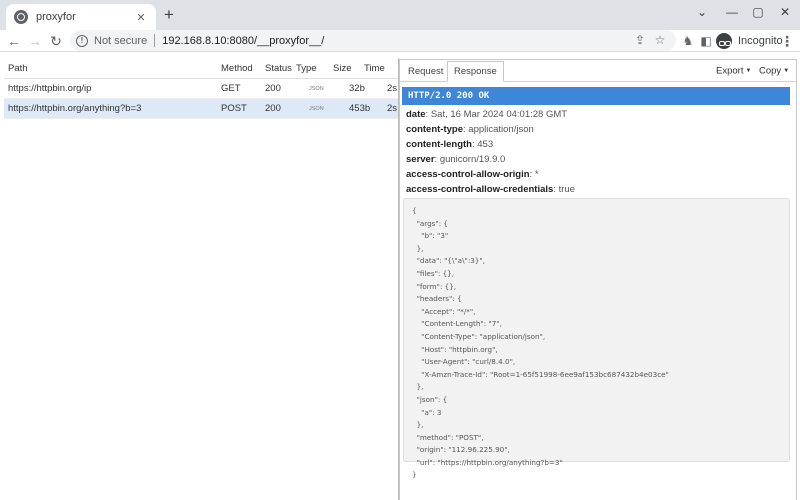 This screenshot has height=500, width=800. What do you see at coordinates (56, 17) in the screenshot?
I see `tab-title: proxyfor` at bounding box center [56, 17].